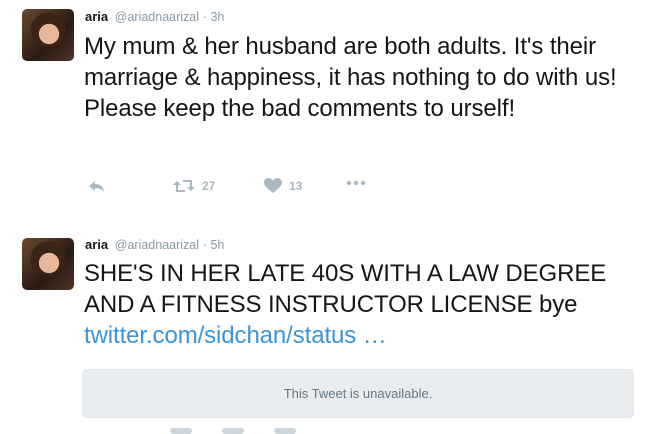  Describe the element at coordinates (217, 245) in the screenshot. I see `timestamp: 5h` at that location.